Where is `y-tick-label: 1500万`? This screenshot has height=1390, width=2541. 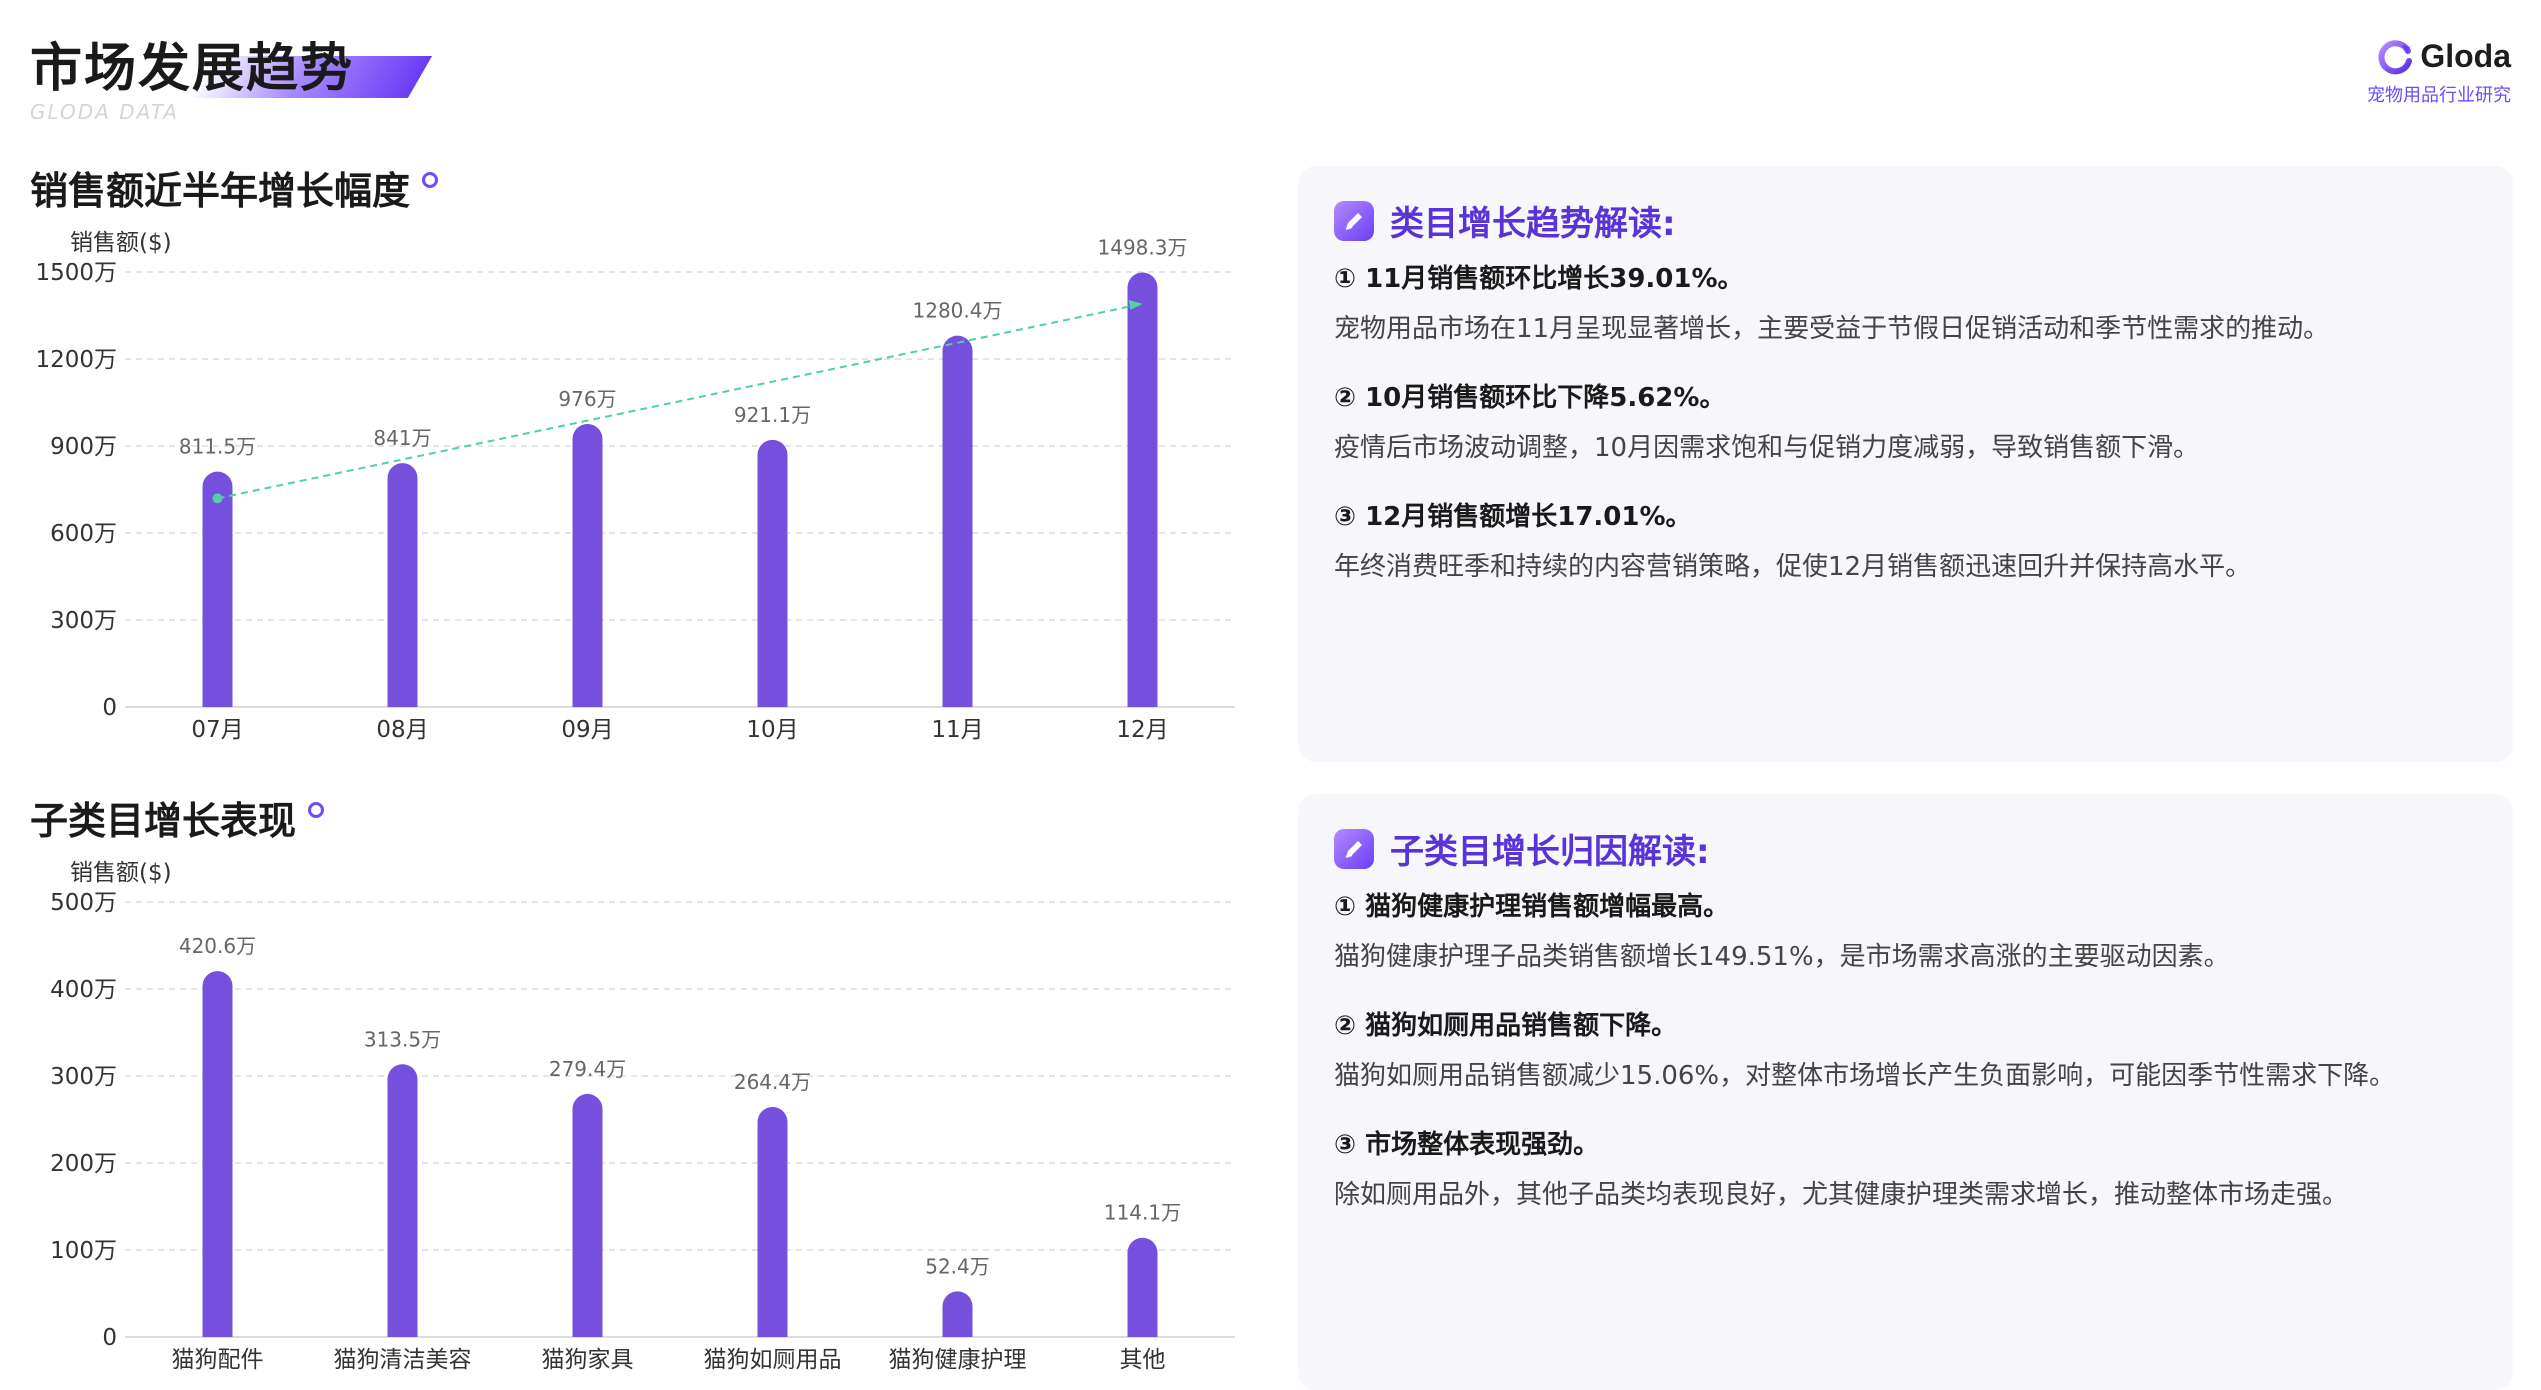
y-tick-label: 1500万 is located at coordinates (76, 273).